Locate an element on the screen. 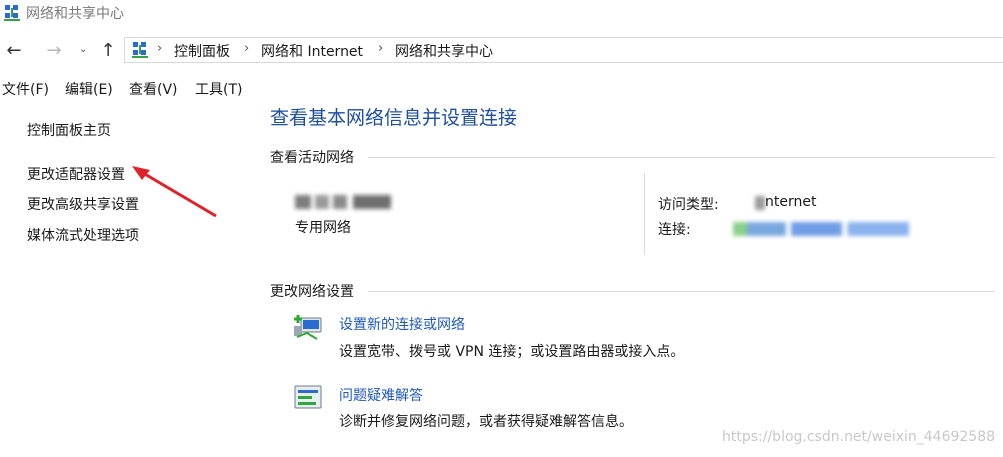 The height and width of the screenshot is (457, 1003). menu-file: 文件(F) is located at coordinates (25, 89).